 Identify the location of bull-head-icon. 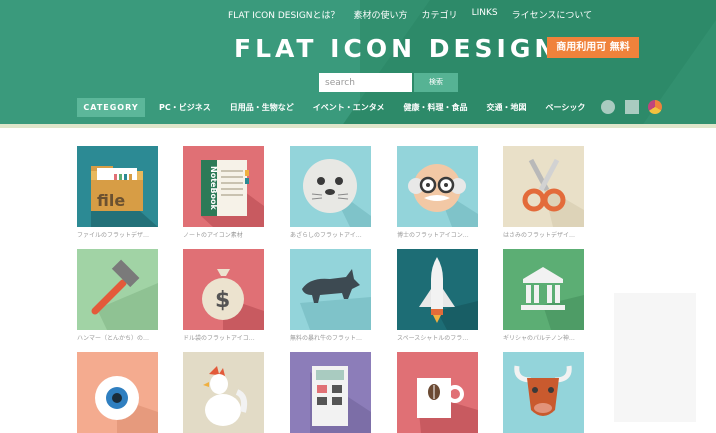
(543, 392).